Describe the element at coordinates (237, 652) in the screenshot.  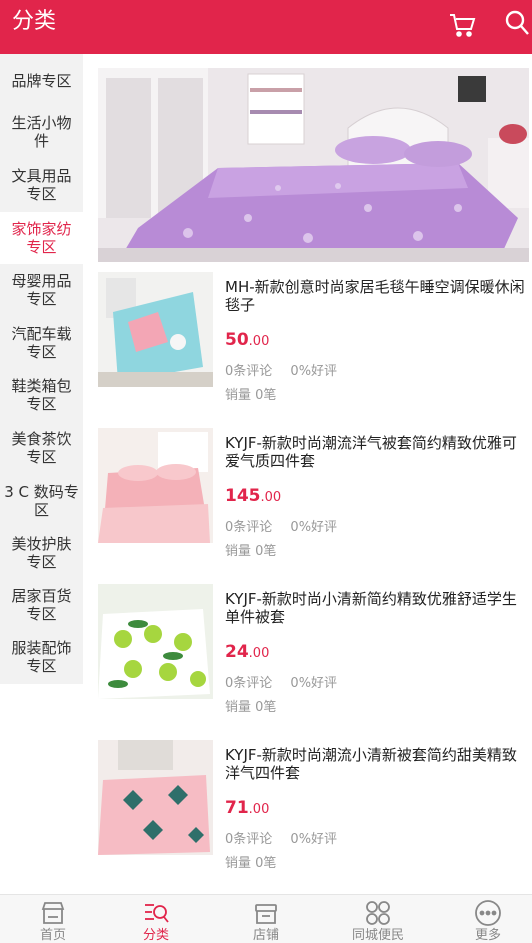
I see `price-integer: 24` at that location.